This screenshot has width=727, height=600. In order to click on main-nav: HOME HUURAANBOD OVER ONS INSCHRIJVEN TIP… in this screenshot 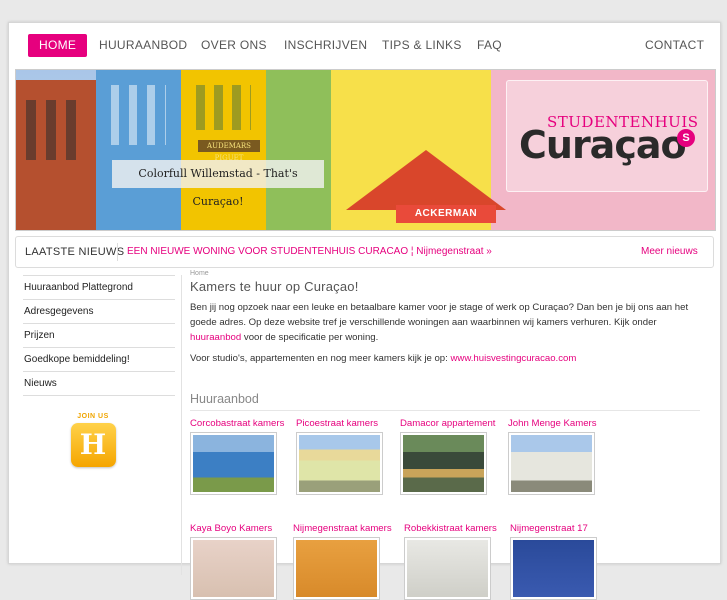, I will do `click(364, 45)`.